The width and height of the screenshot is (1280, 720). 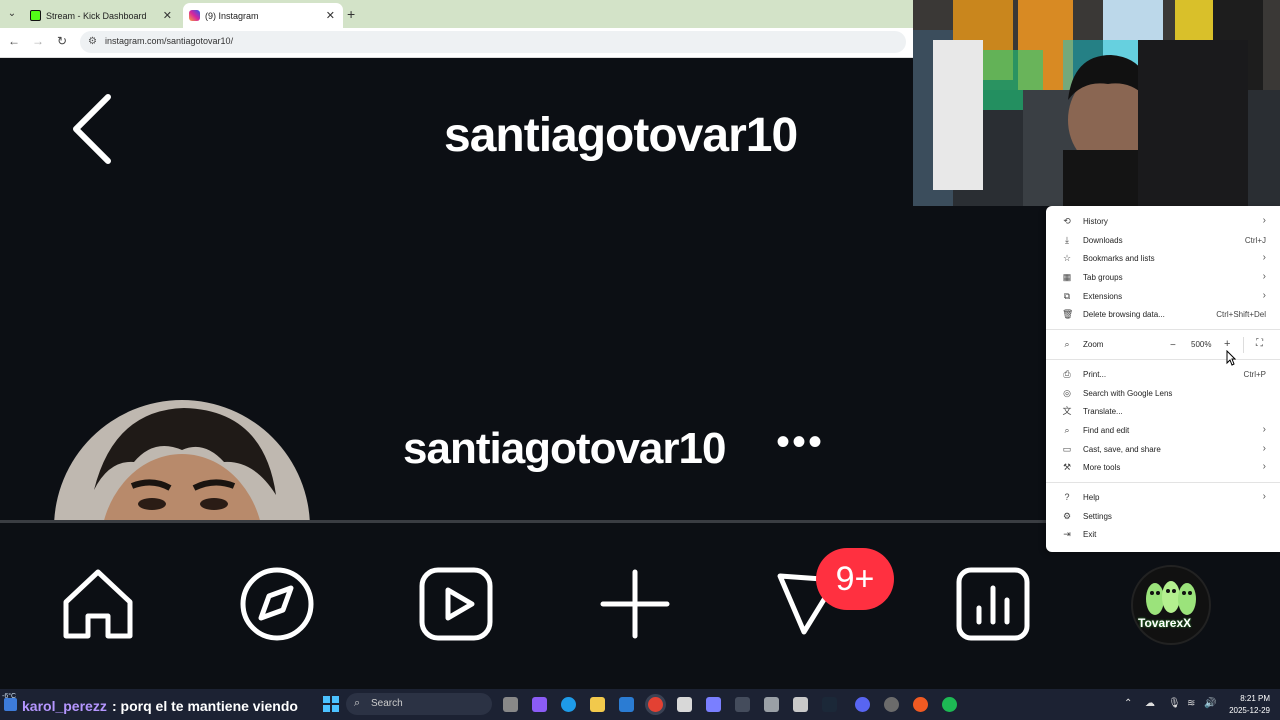 What do you see at coordinates (12, 14) in the screenshot?
I see `tab-search-button: ⌄` at bounding box center [12, 14].